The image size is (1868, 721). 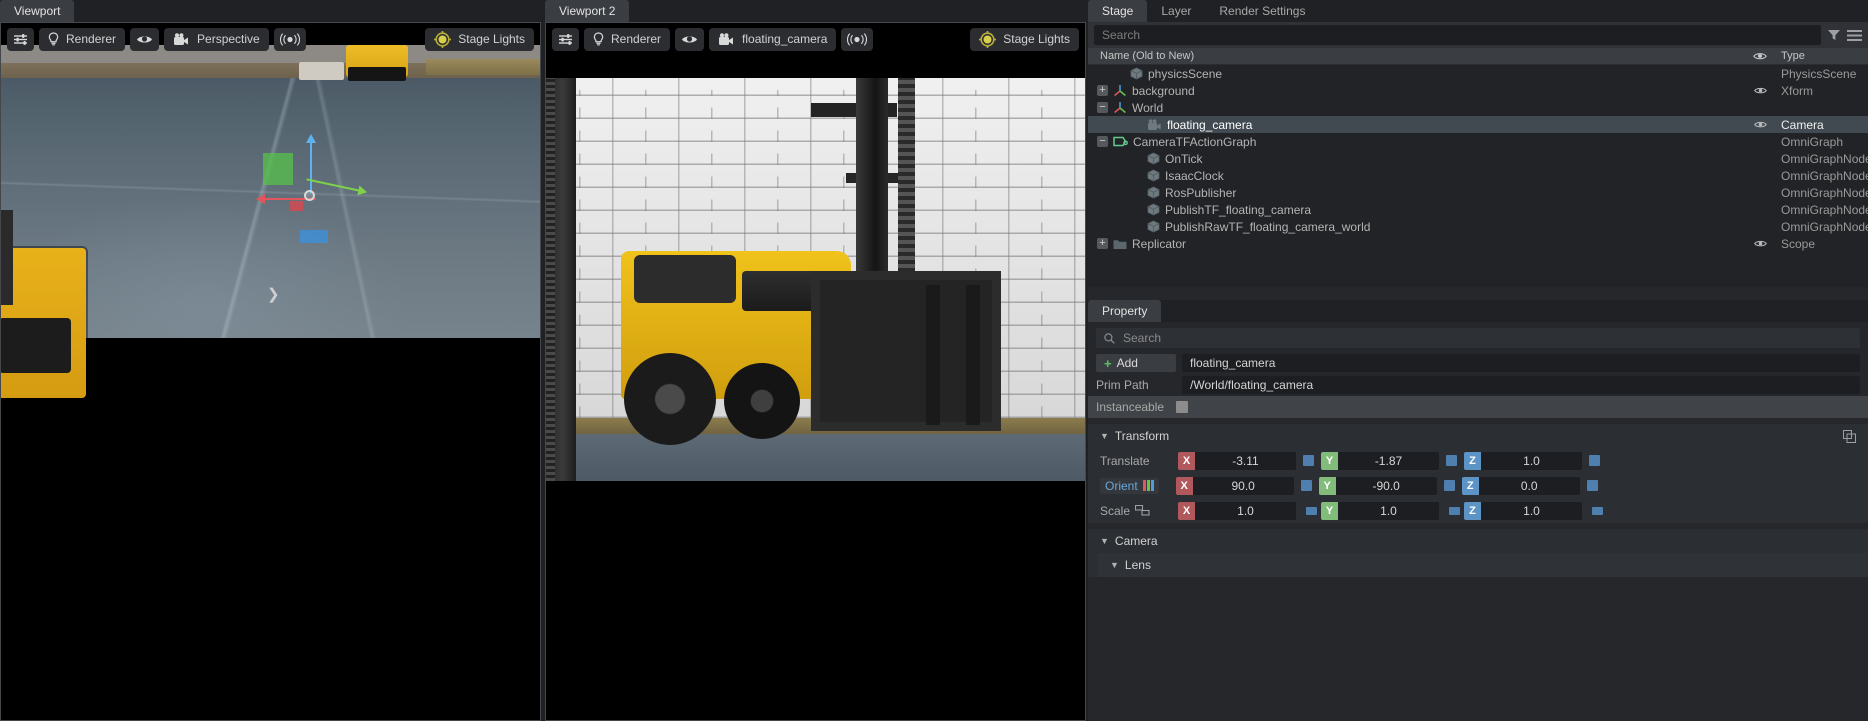 I want to click on stage-row-type: OmniGraph, so click(x=1812, y=141).